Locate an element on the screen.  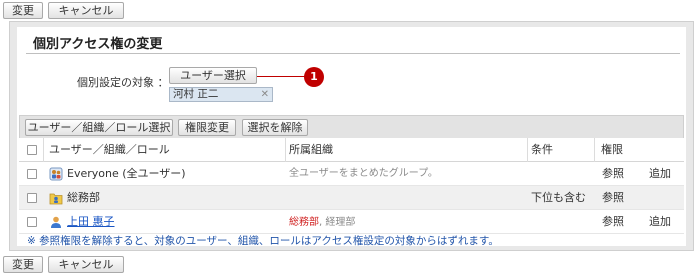
member-name: 総務部 is located at coordinates (83, 197).